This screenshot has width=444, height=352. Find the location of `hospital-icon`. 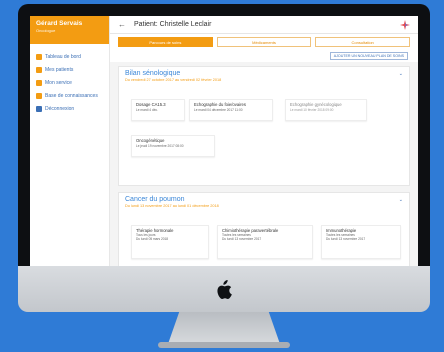

hospital-icon is located at coordinates (39, 82).